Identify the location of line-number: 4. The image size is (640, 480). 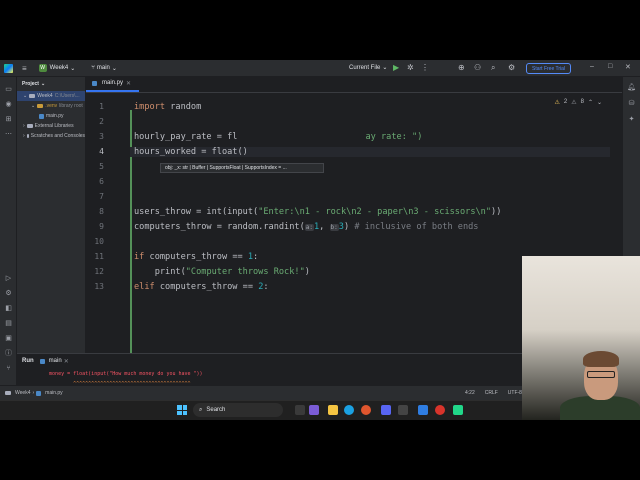
(101, 151).